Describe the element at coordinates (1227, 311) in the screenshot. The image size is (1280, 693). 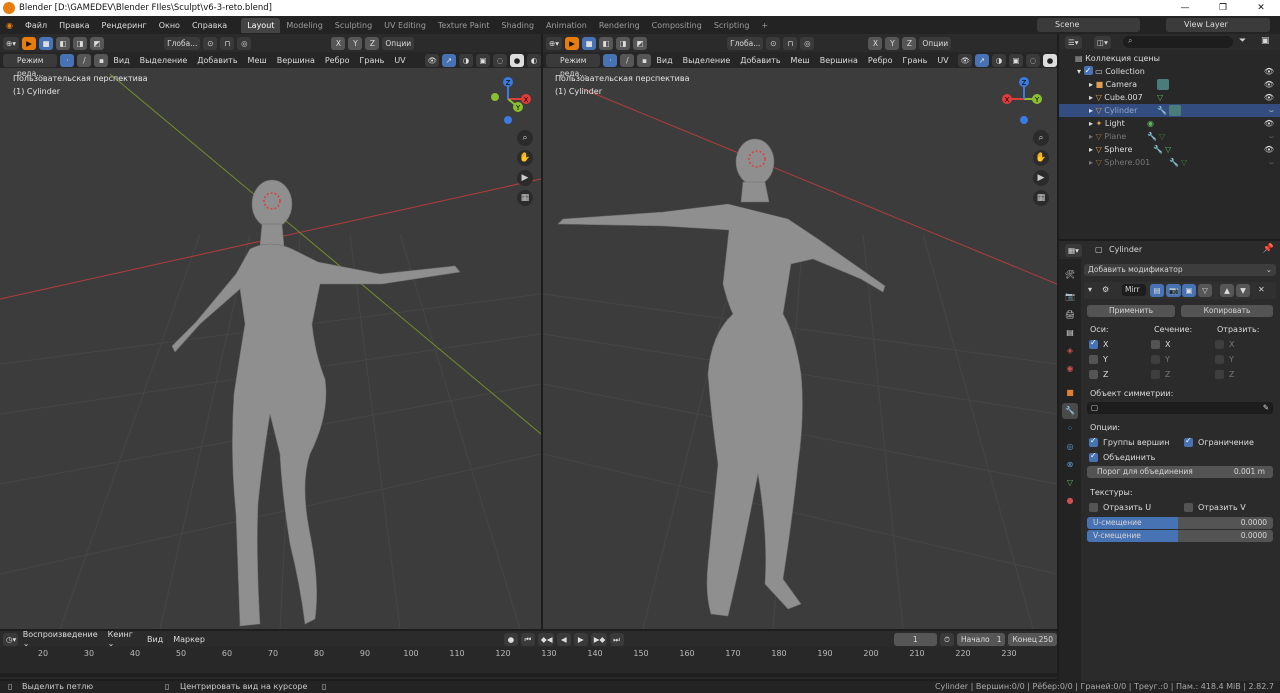
I see `copy-button: Копировать` at that location.